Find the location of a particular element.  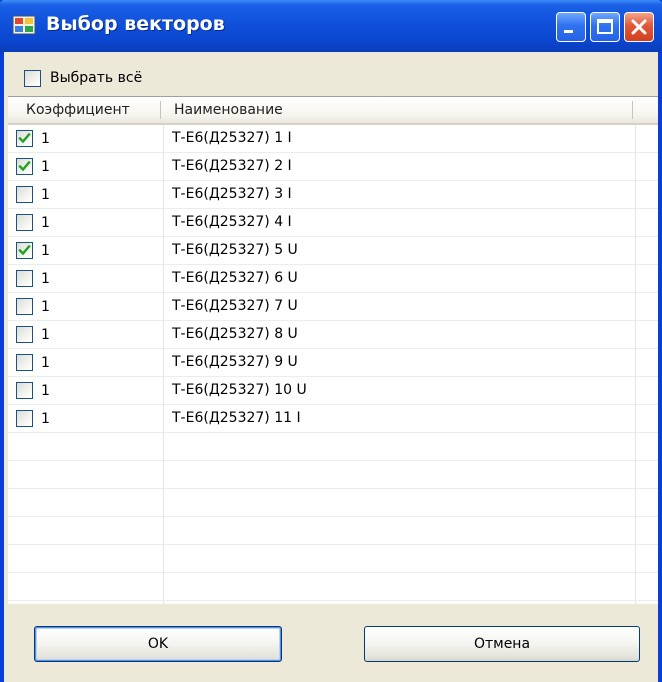

vector-name: Т-Е6(Д25327) 7 U is located at coordinates (235, 306).